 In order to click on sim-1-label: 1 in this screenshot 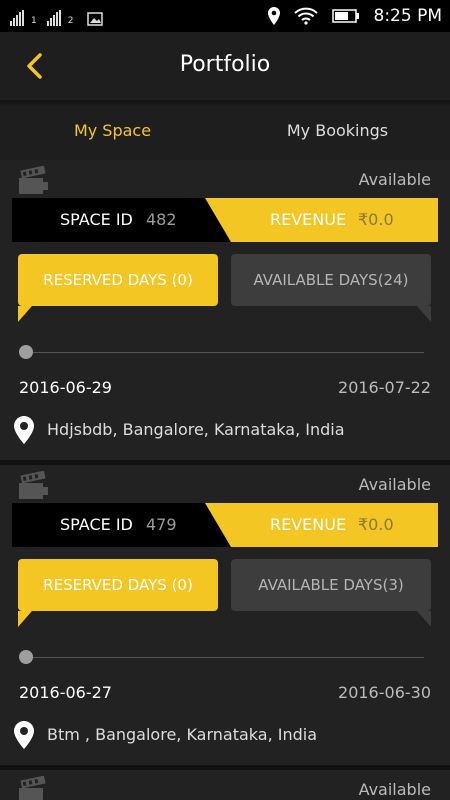, I will do `click(34, 21)`.